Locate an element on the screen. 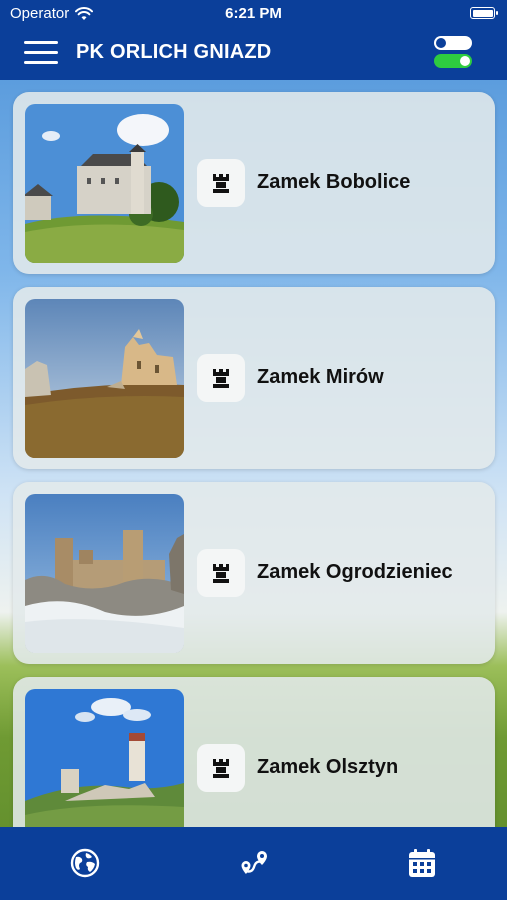  castle-photo-bobolice is located at coordinates (104, 183).